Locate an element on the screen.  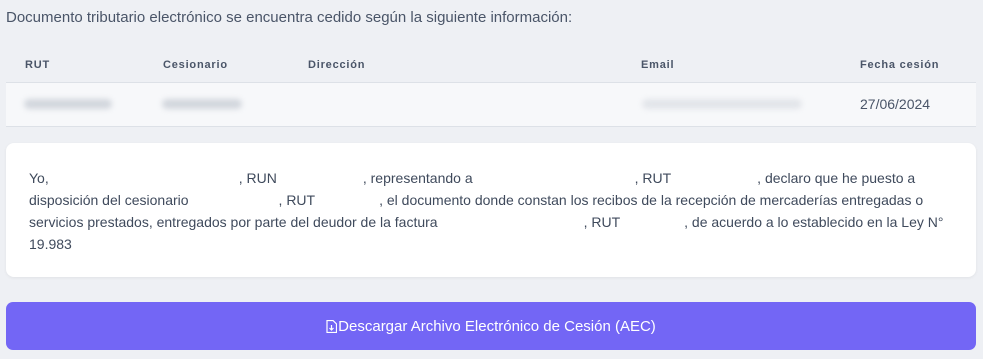
decl-representando: , representando a is located at coordinates (417, 178).